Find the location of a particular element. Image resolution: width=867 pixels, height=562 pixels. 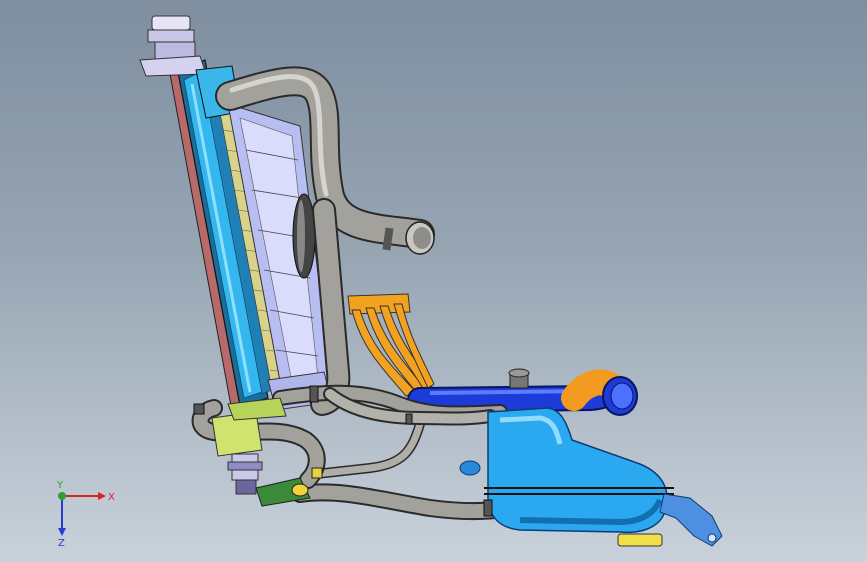

pipe-outlet-inner is located at coordinates (622, 396).